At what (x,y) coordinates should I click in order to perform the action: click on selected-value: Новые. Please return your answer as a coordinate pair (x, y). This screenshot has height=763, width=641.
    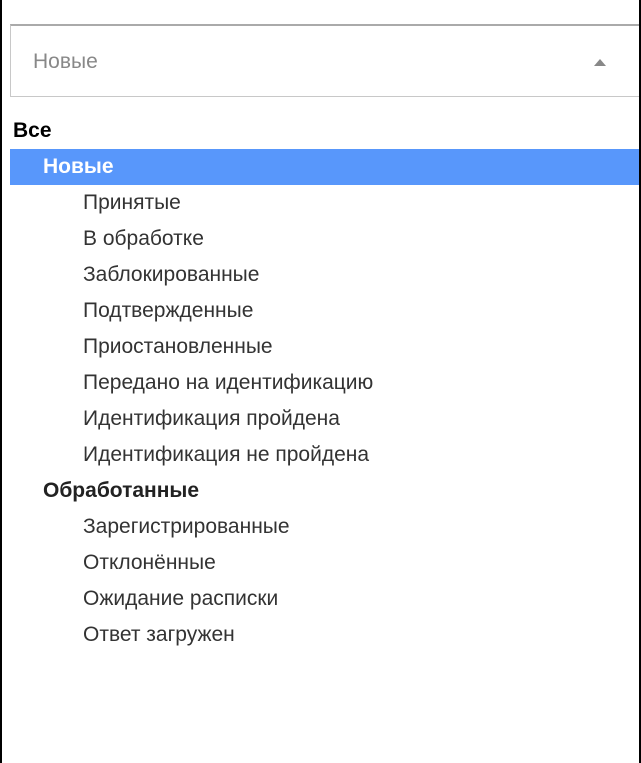
    Looking at the image, I should click on (65, 61).